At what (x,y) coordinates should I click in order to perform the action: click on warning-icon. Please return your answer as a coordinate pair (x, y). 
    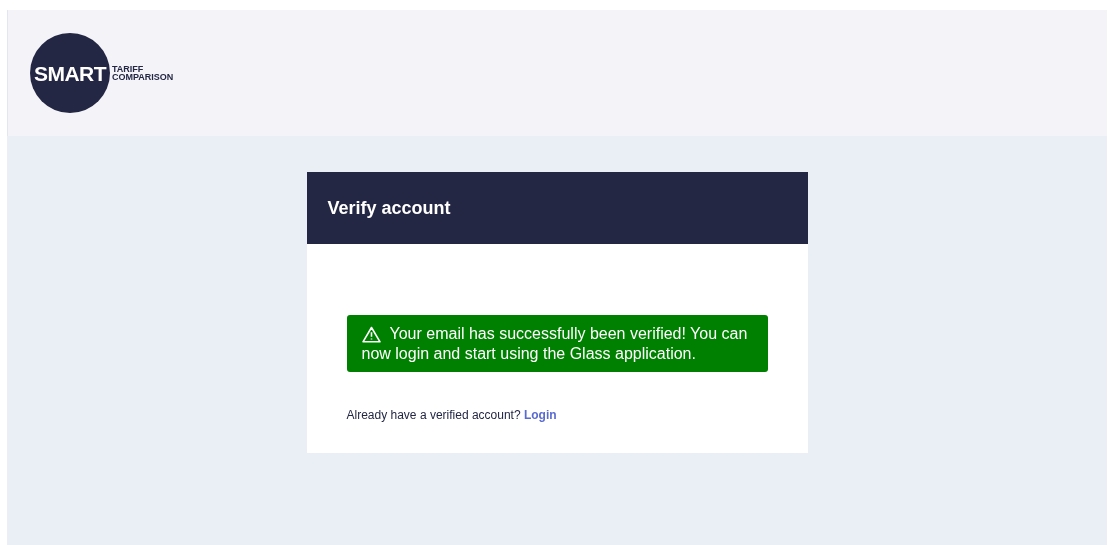
    Looking at the image, I should click on (371, 334).